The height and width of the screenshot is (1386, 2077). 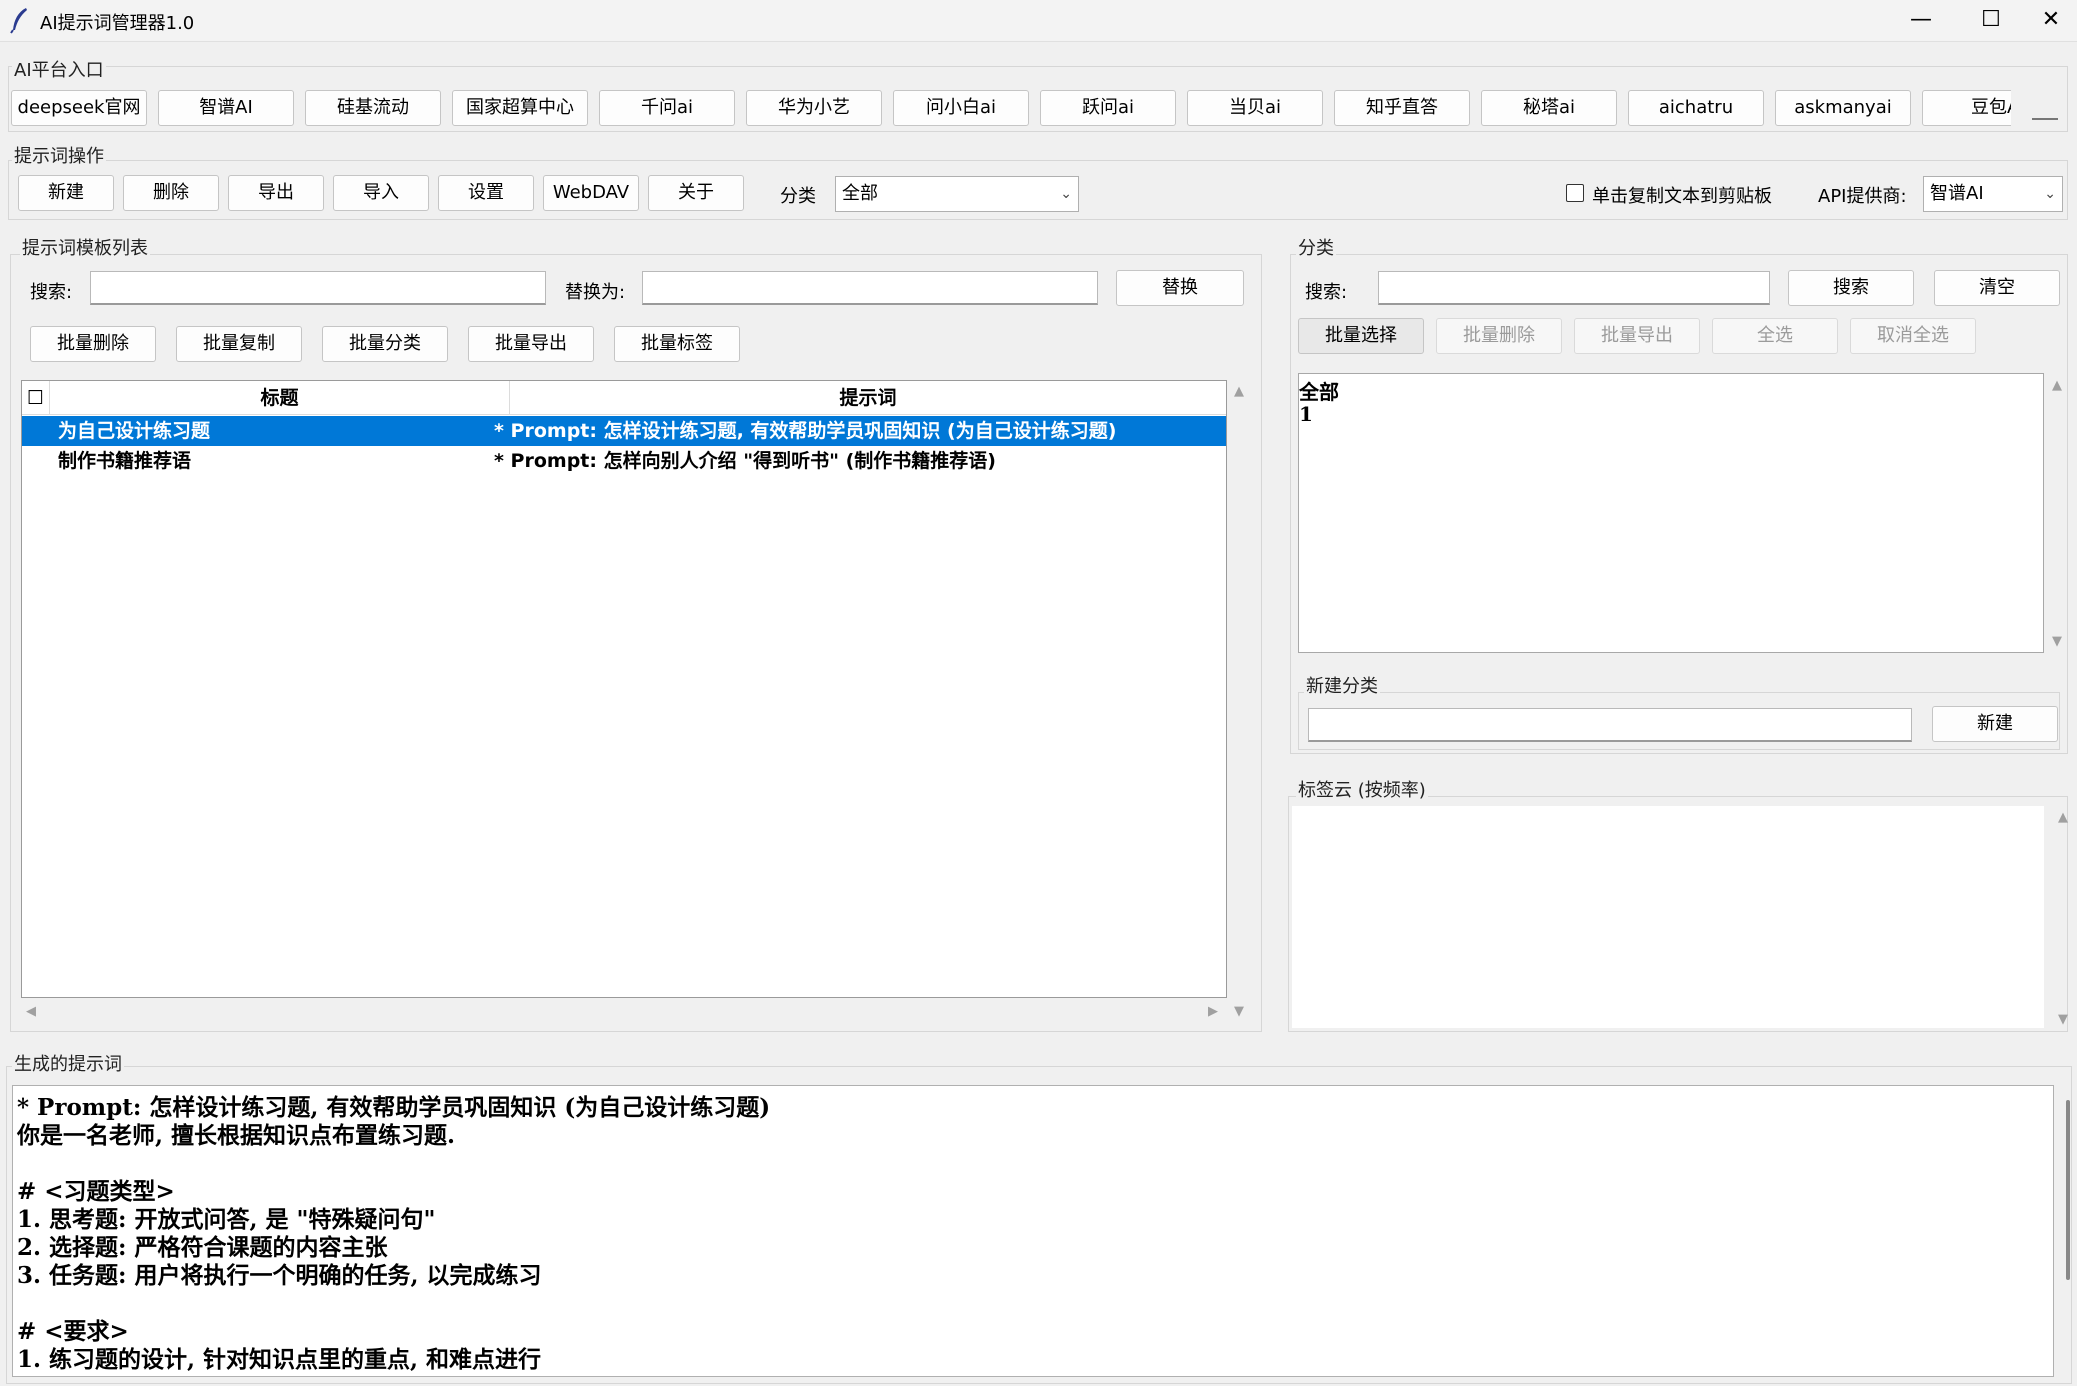 I want to click on category-filter-value: 全部, so click(x=860, y=193).